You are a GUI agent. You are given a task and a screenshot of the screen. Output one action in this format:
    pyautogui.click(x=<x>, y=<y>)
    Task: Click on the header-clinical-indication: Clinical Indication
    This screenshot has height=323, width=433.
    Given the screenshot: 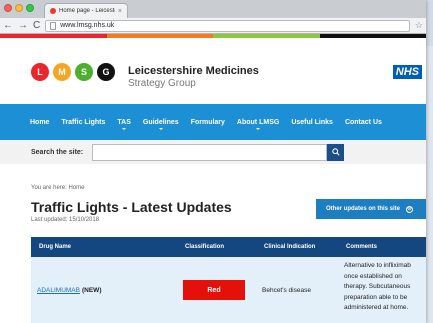 What is the action you would take?
    pyautogui.click(x=290, y=247)
    